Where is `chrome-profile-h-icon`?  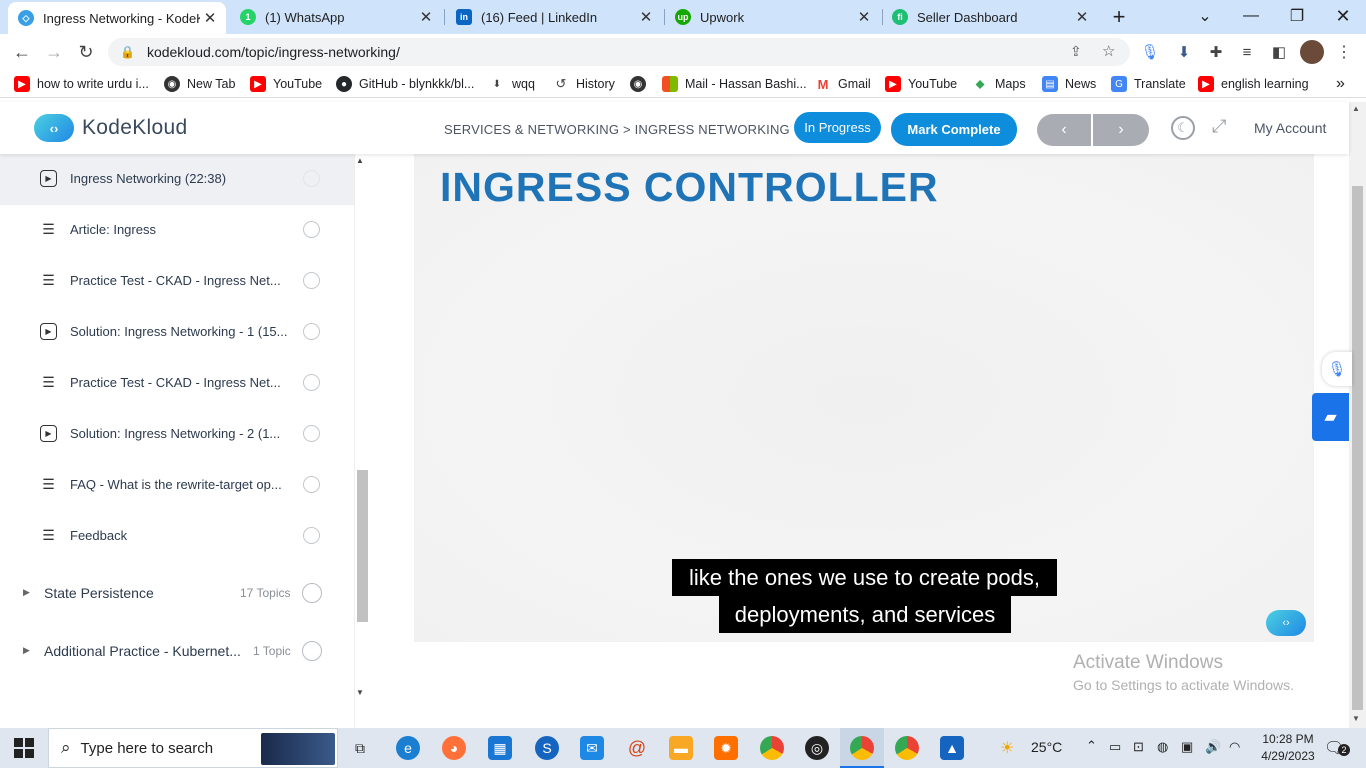 chrome-profile-h-icon is located at coordinates (907, 748).